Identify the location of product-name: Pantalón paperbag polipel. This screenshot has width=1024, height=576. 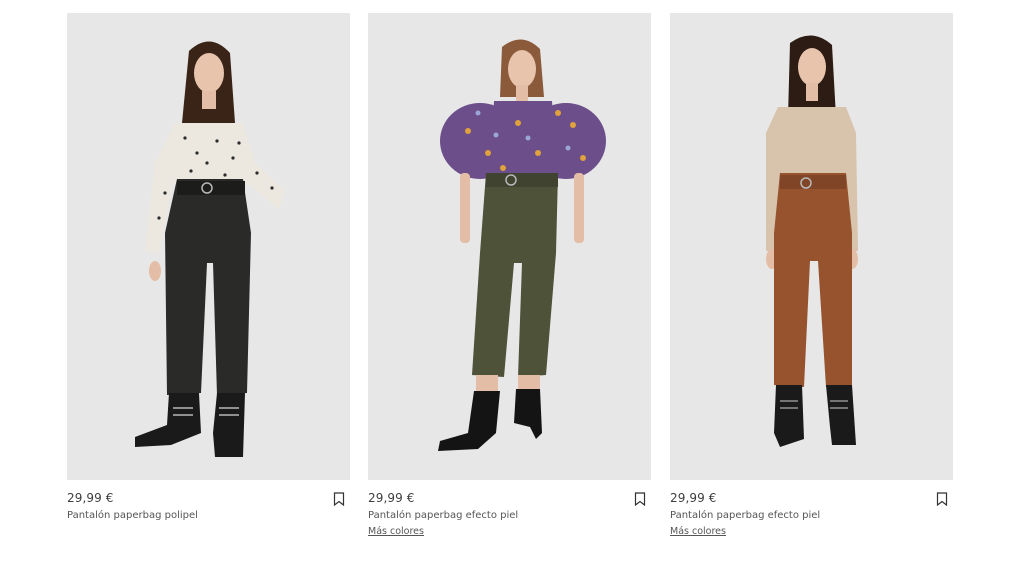
(132, 515).